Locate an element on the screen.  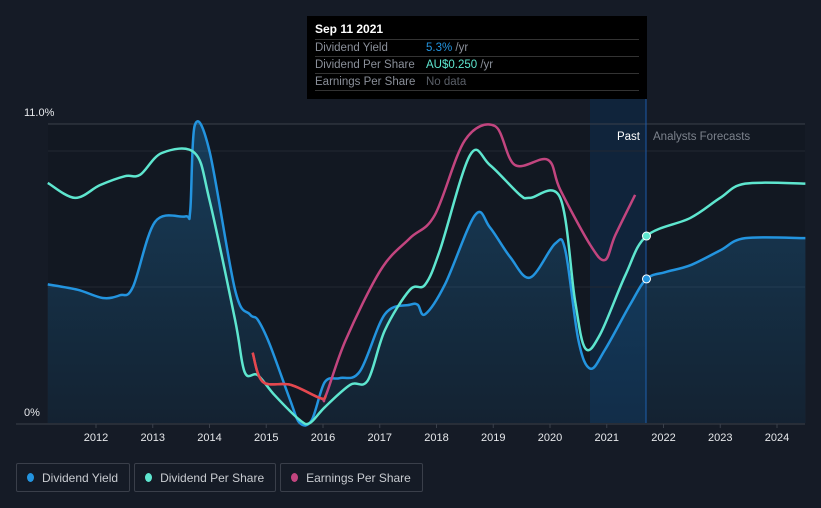
y-tick-max: 11.0% is located at coordinates (39, 113).